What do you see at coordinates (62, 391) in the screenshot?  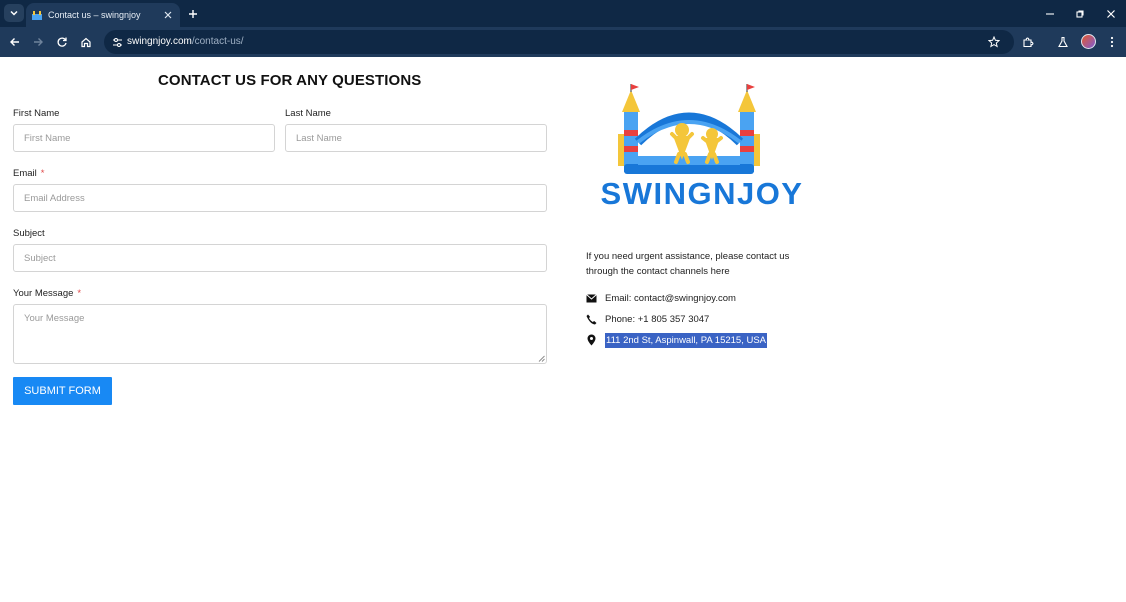 I see `submit-form-button: SUBMIT FORM` at bounding box center [62, 391].